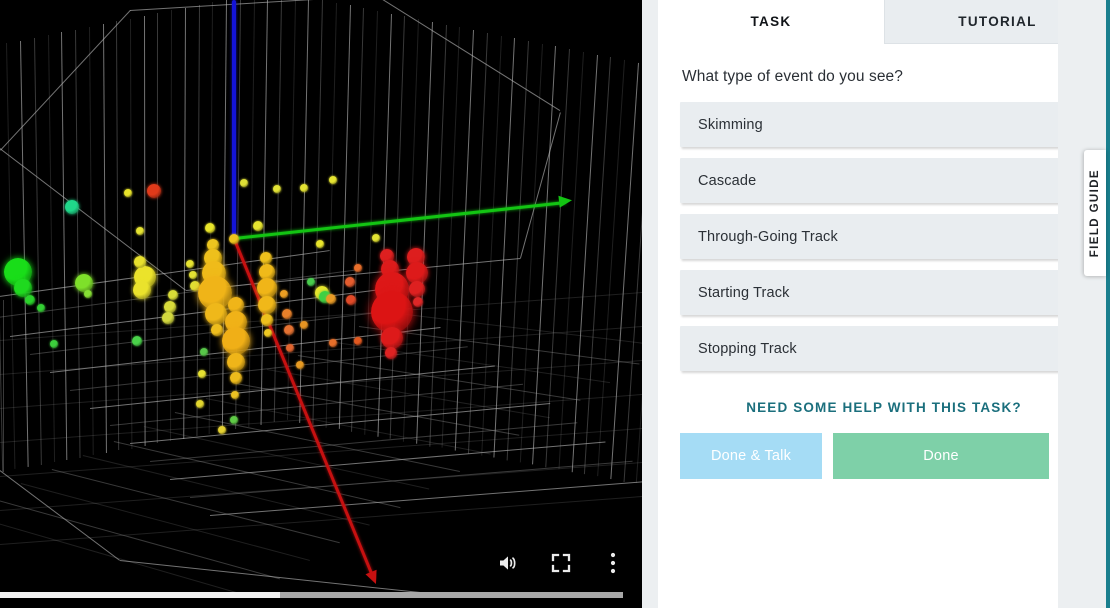  Describe the element at coordinates (884, 407) in the screenshot. I see `task-help-link: NEED SOME HELP WITH THIS TASK?` at that location.